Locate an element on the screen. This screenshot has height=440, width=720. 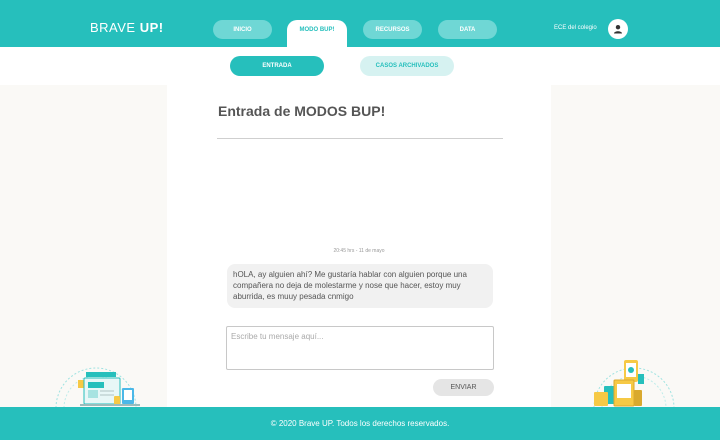
brand-logo: BRAVE UP! is located at coordinates (127, 27).